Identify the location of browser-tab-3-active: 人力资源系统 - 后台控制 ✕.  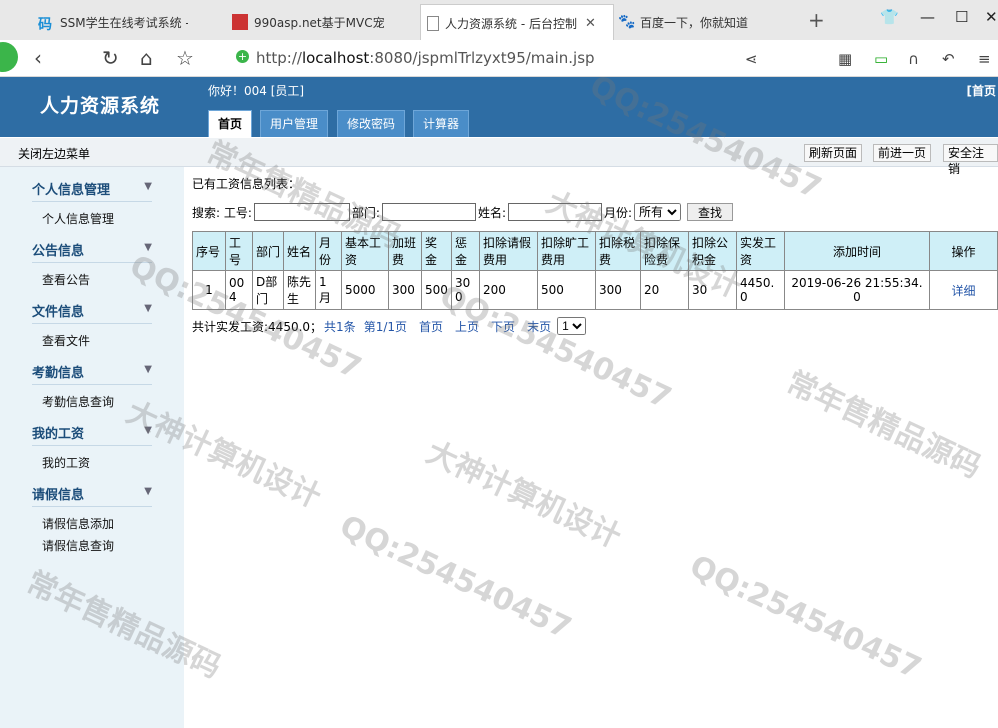
(517, 22).